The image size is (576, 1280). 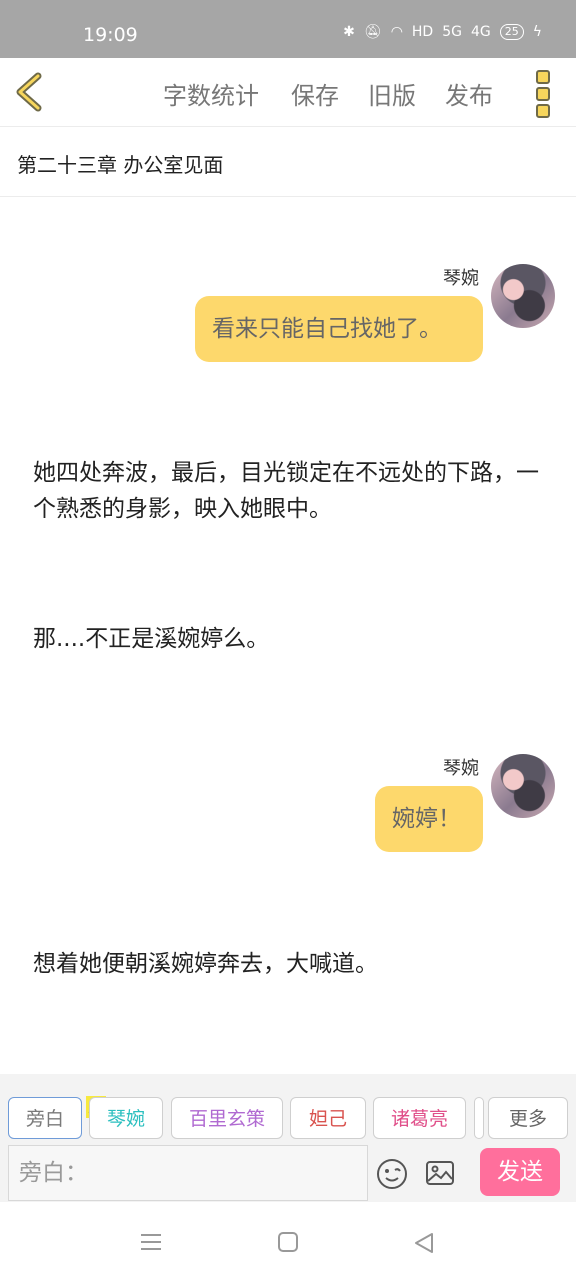 What do you see at coordinates (480, 32) in the screenshot?
I see `signal-4g: 4G` at bounding box center [480, 32].